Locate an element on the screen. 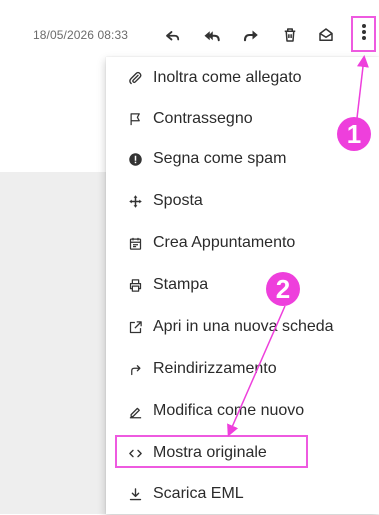  message-timestamp: 18/05/2026 08:33 is located at coordinates (81, 35).